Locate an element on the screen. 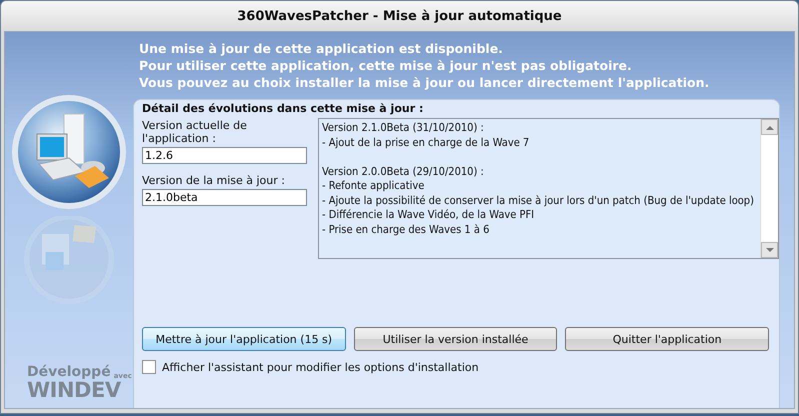  changelog-line: - Prise en charge des Waves 1 à 6 is located at coordinates (406, 229).